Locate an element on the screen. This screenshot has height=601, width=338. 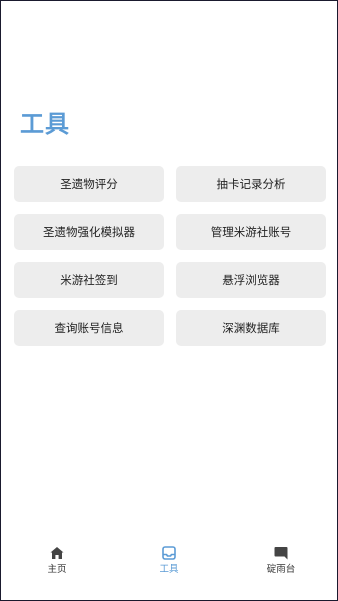
home-icon is located at coordinates (57, 553).